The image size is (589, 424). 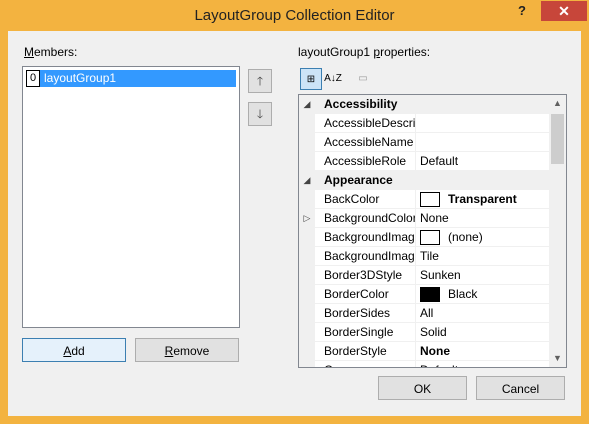 I want to click on arrow-down-icon: 🡓, so click(x=260, y=114).